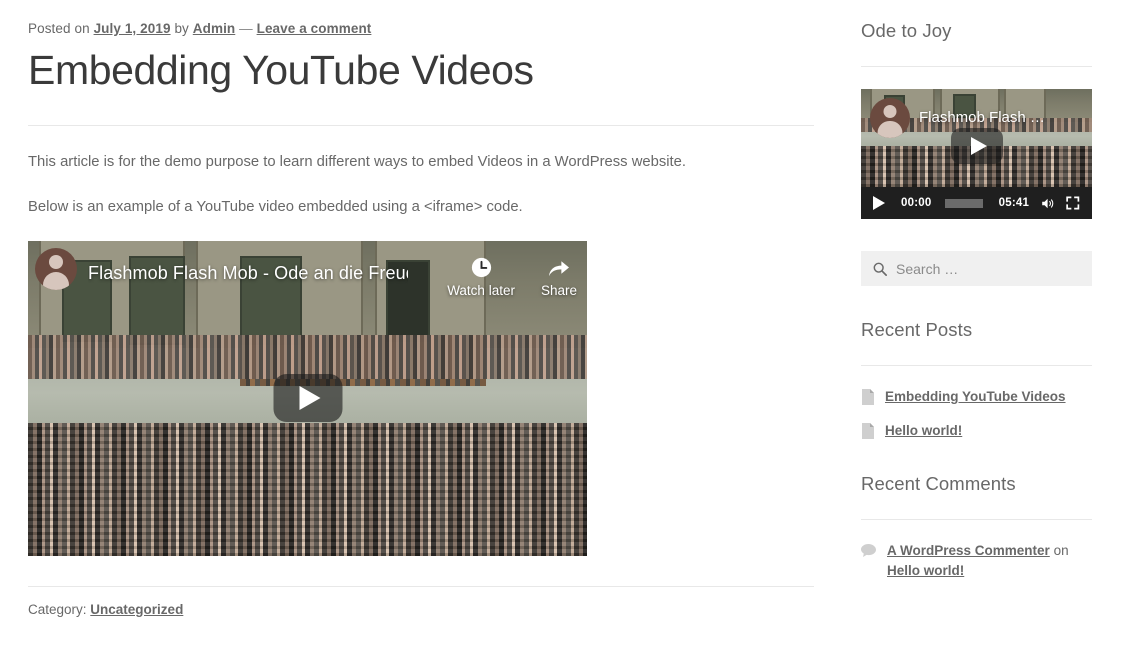 The width and height of the screenshot is (1122, 672). Describe the element at coordinates (868, 551) in the screenshot. I see `comment-icon` at that location.